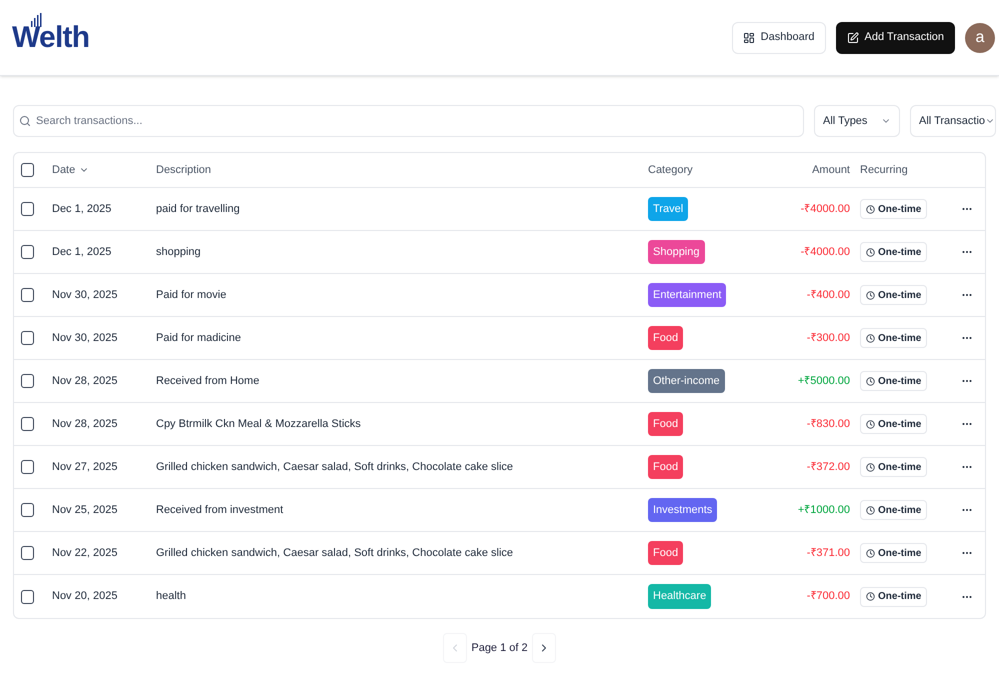 This screenshot has height=675, width=999. Describe the element at coordinates (220, 510) in the screenshot. I see `description-cell-text: Received from investment` at that location.